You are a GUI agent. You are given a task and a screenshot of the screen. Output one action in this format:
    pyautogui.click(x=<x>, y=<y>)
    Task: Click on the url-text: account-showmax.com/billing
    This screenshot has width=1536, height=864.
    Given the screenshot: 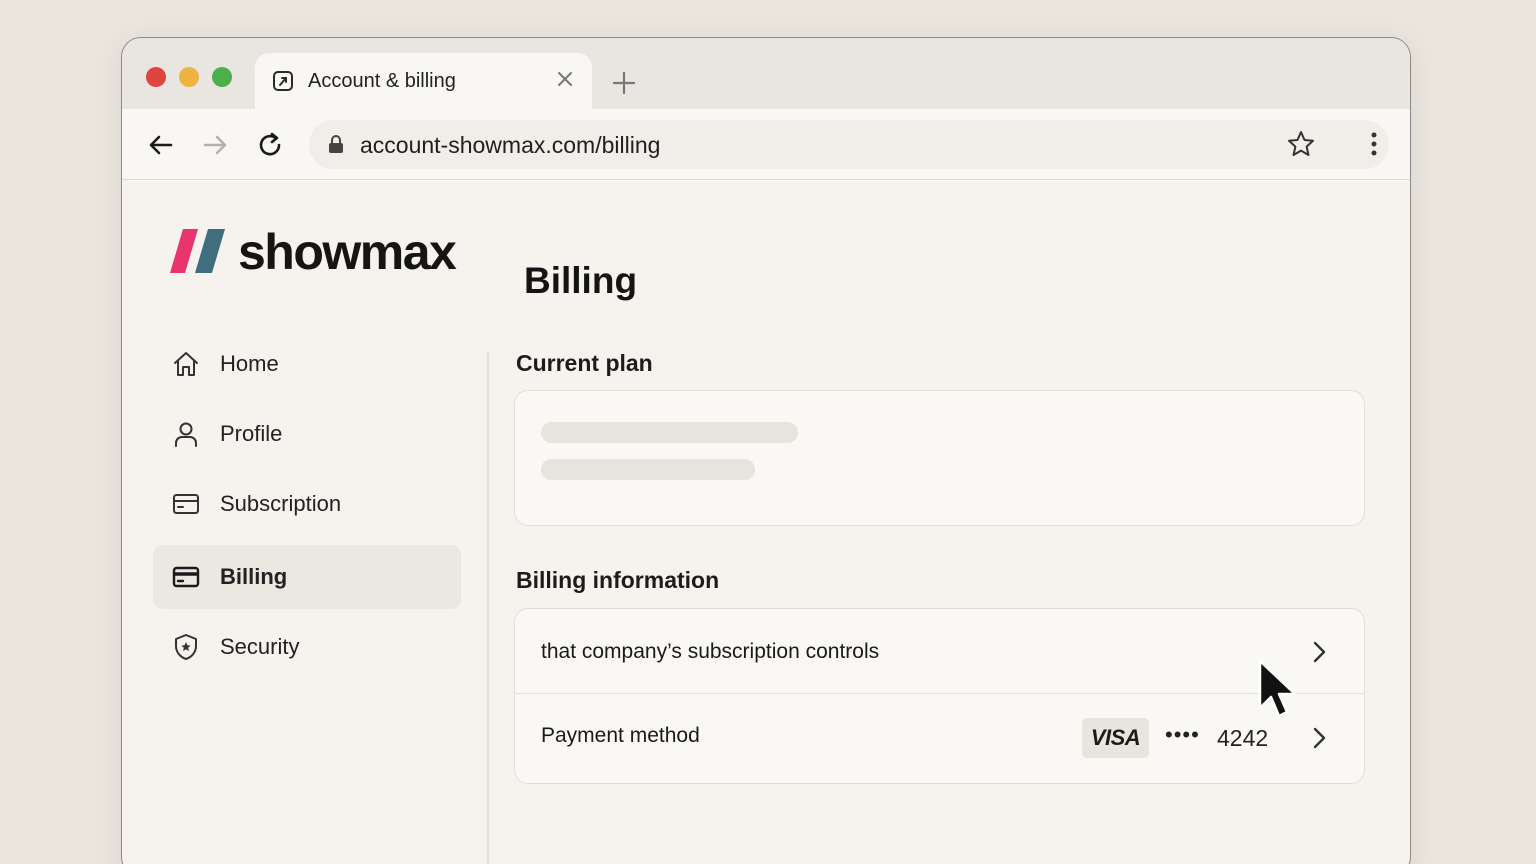 What is the action you would take?
    pyautogui.click(x=510, y=145)
    